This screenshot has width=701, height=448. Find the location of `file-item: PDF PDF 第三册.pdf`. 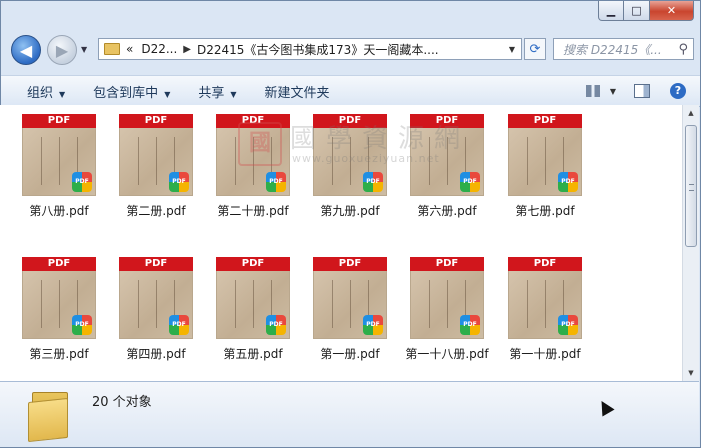

file-item: PDF PDF 第三册.pdf is located at coordinates (59, 309).